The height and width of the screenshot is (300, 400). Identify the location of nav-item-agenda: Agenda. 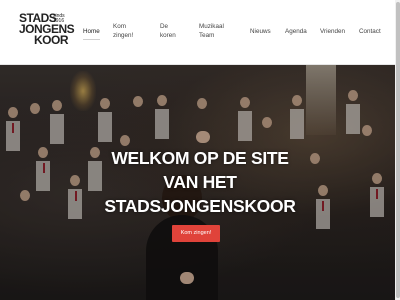
(296, 31).